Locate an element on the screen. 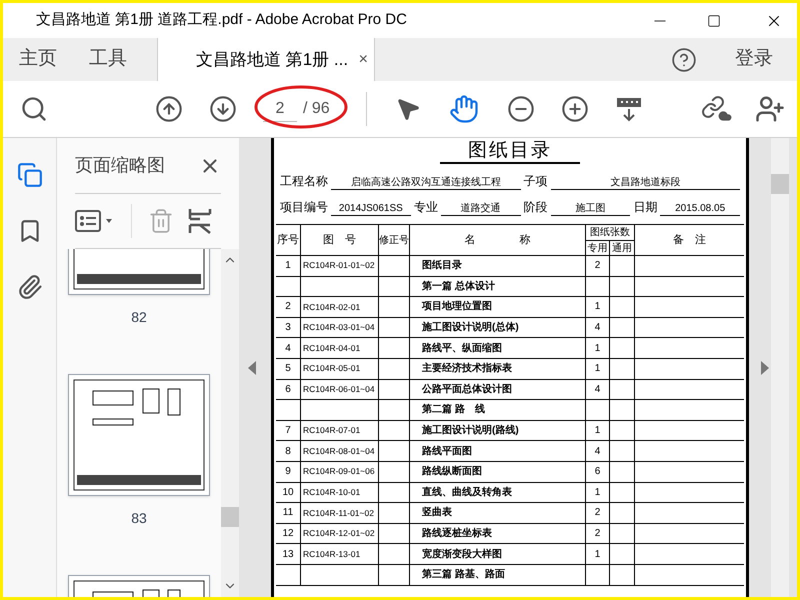  field-value: 道路交通 is located at coordinates (480, 209).